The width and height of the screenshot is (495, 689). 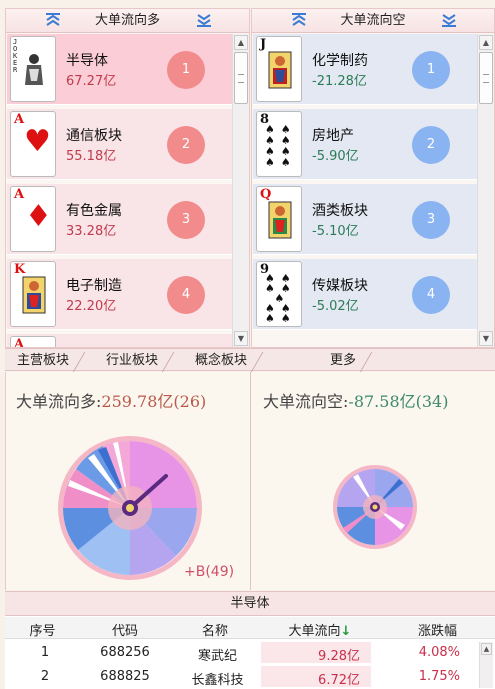 What do you see at coordinates (240, 190) in the screenshot?
I see `inflow-scrollbar: ▲ ▼` at bounding box center [240, 190].